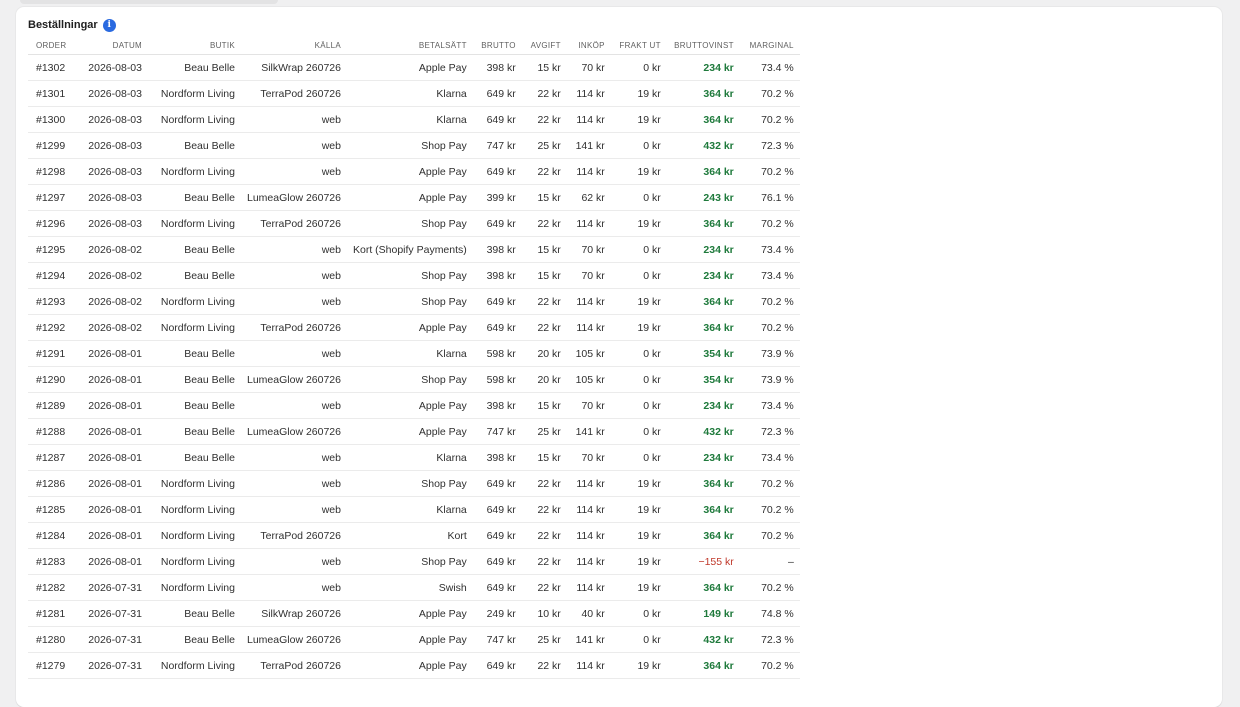  I want to click on order-cell: #1299, so click(54, 145).